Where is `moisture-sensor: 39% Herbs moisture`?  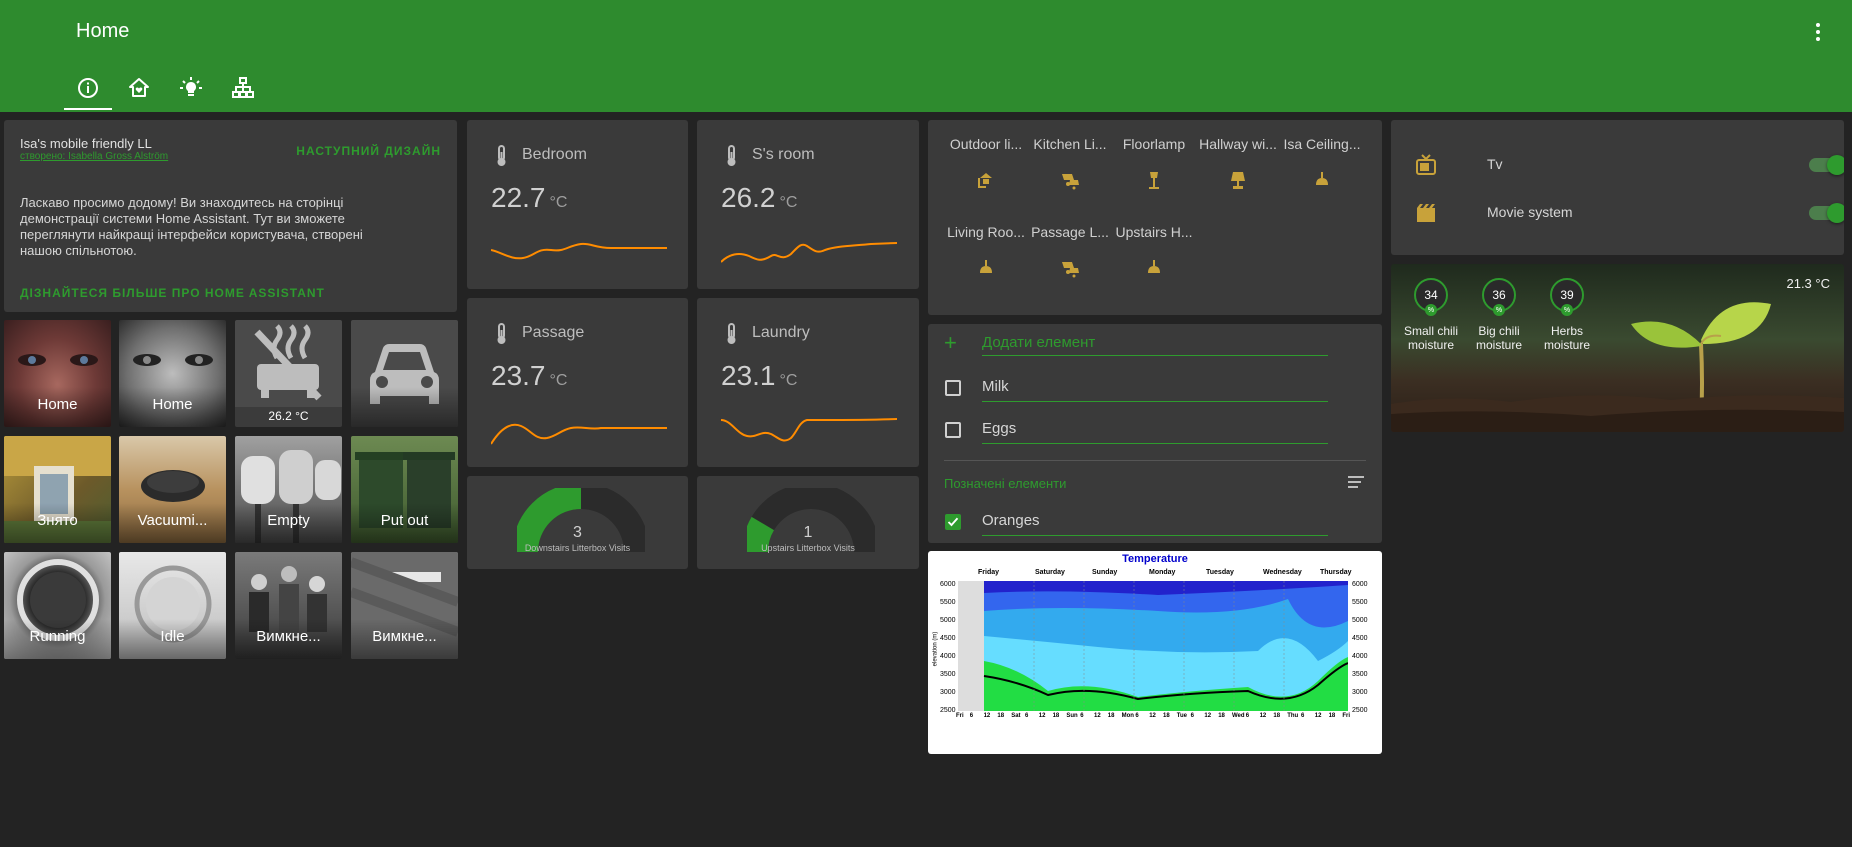 moisture-sensor: 39% Herbs moisture is located at coordinates (1567, 315).